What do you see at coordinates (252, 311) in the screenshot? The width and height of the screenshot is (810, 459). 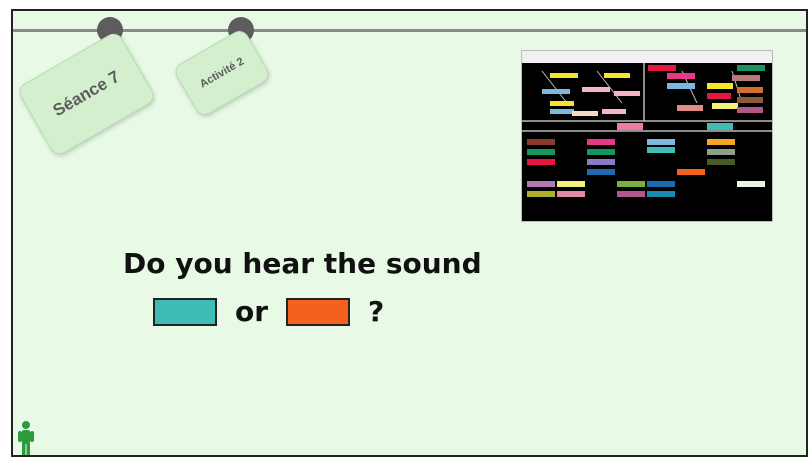 I see `or-text: or` at bounding box center [252, 311].